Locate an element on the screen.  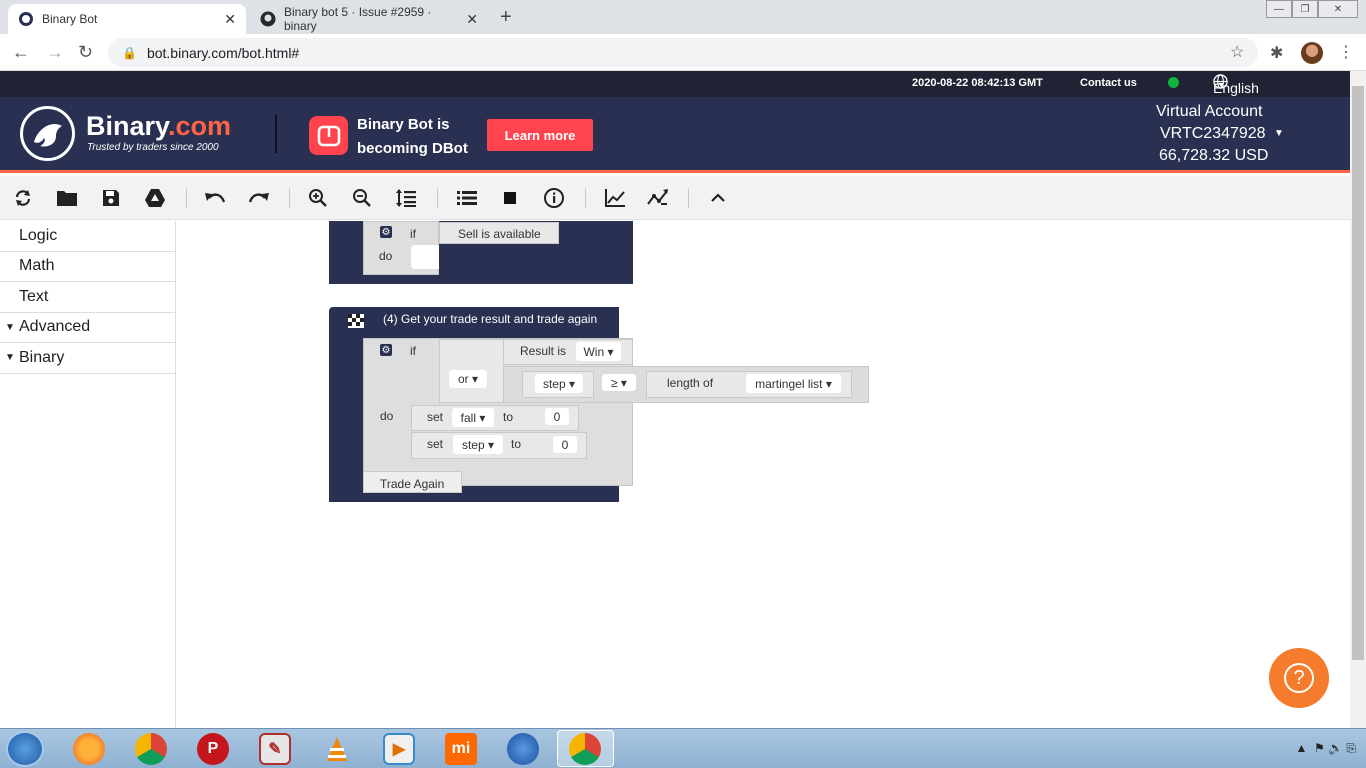
zoom-in-icon is located at coordinates (318, 198).